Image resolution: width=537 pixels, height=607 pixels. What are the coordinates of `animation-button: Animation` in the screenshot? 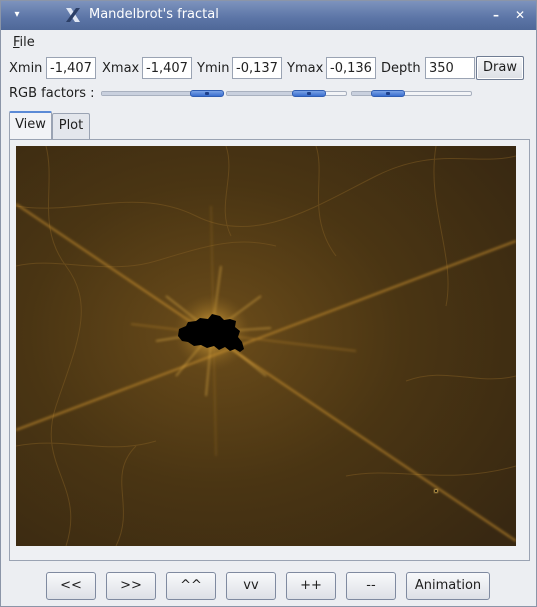 It's located at (448, 586).